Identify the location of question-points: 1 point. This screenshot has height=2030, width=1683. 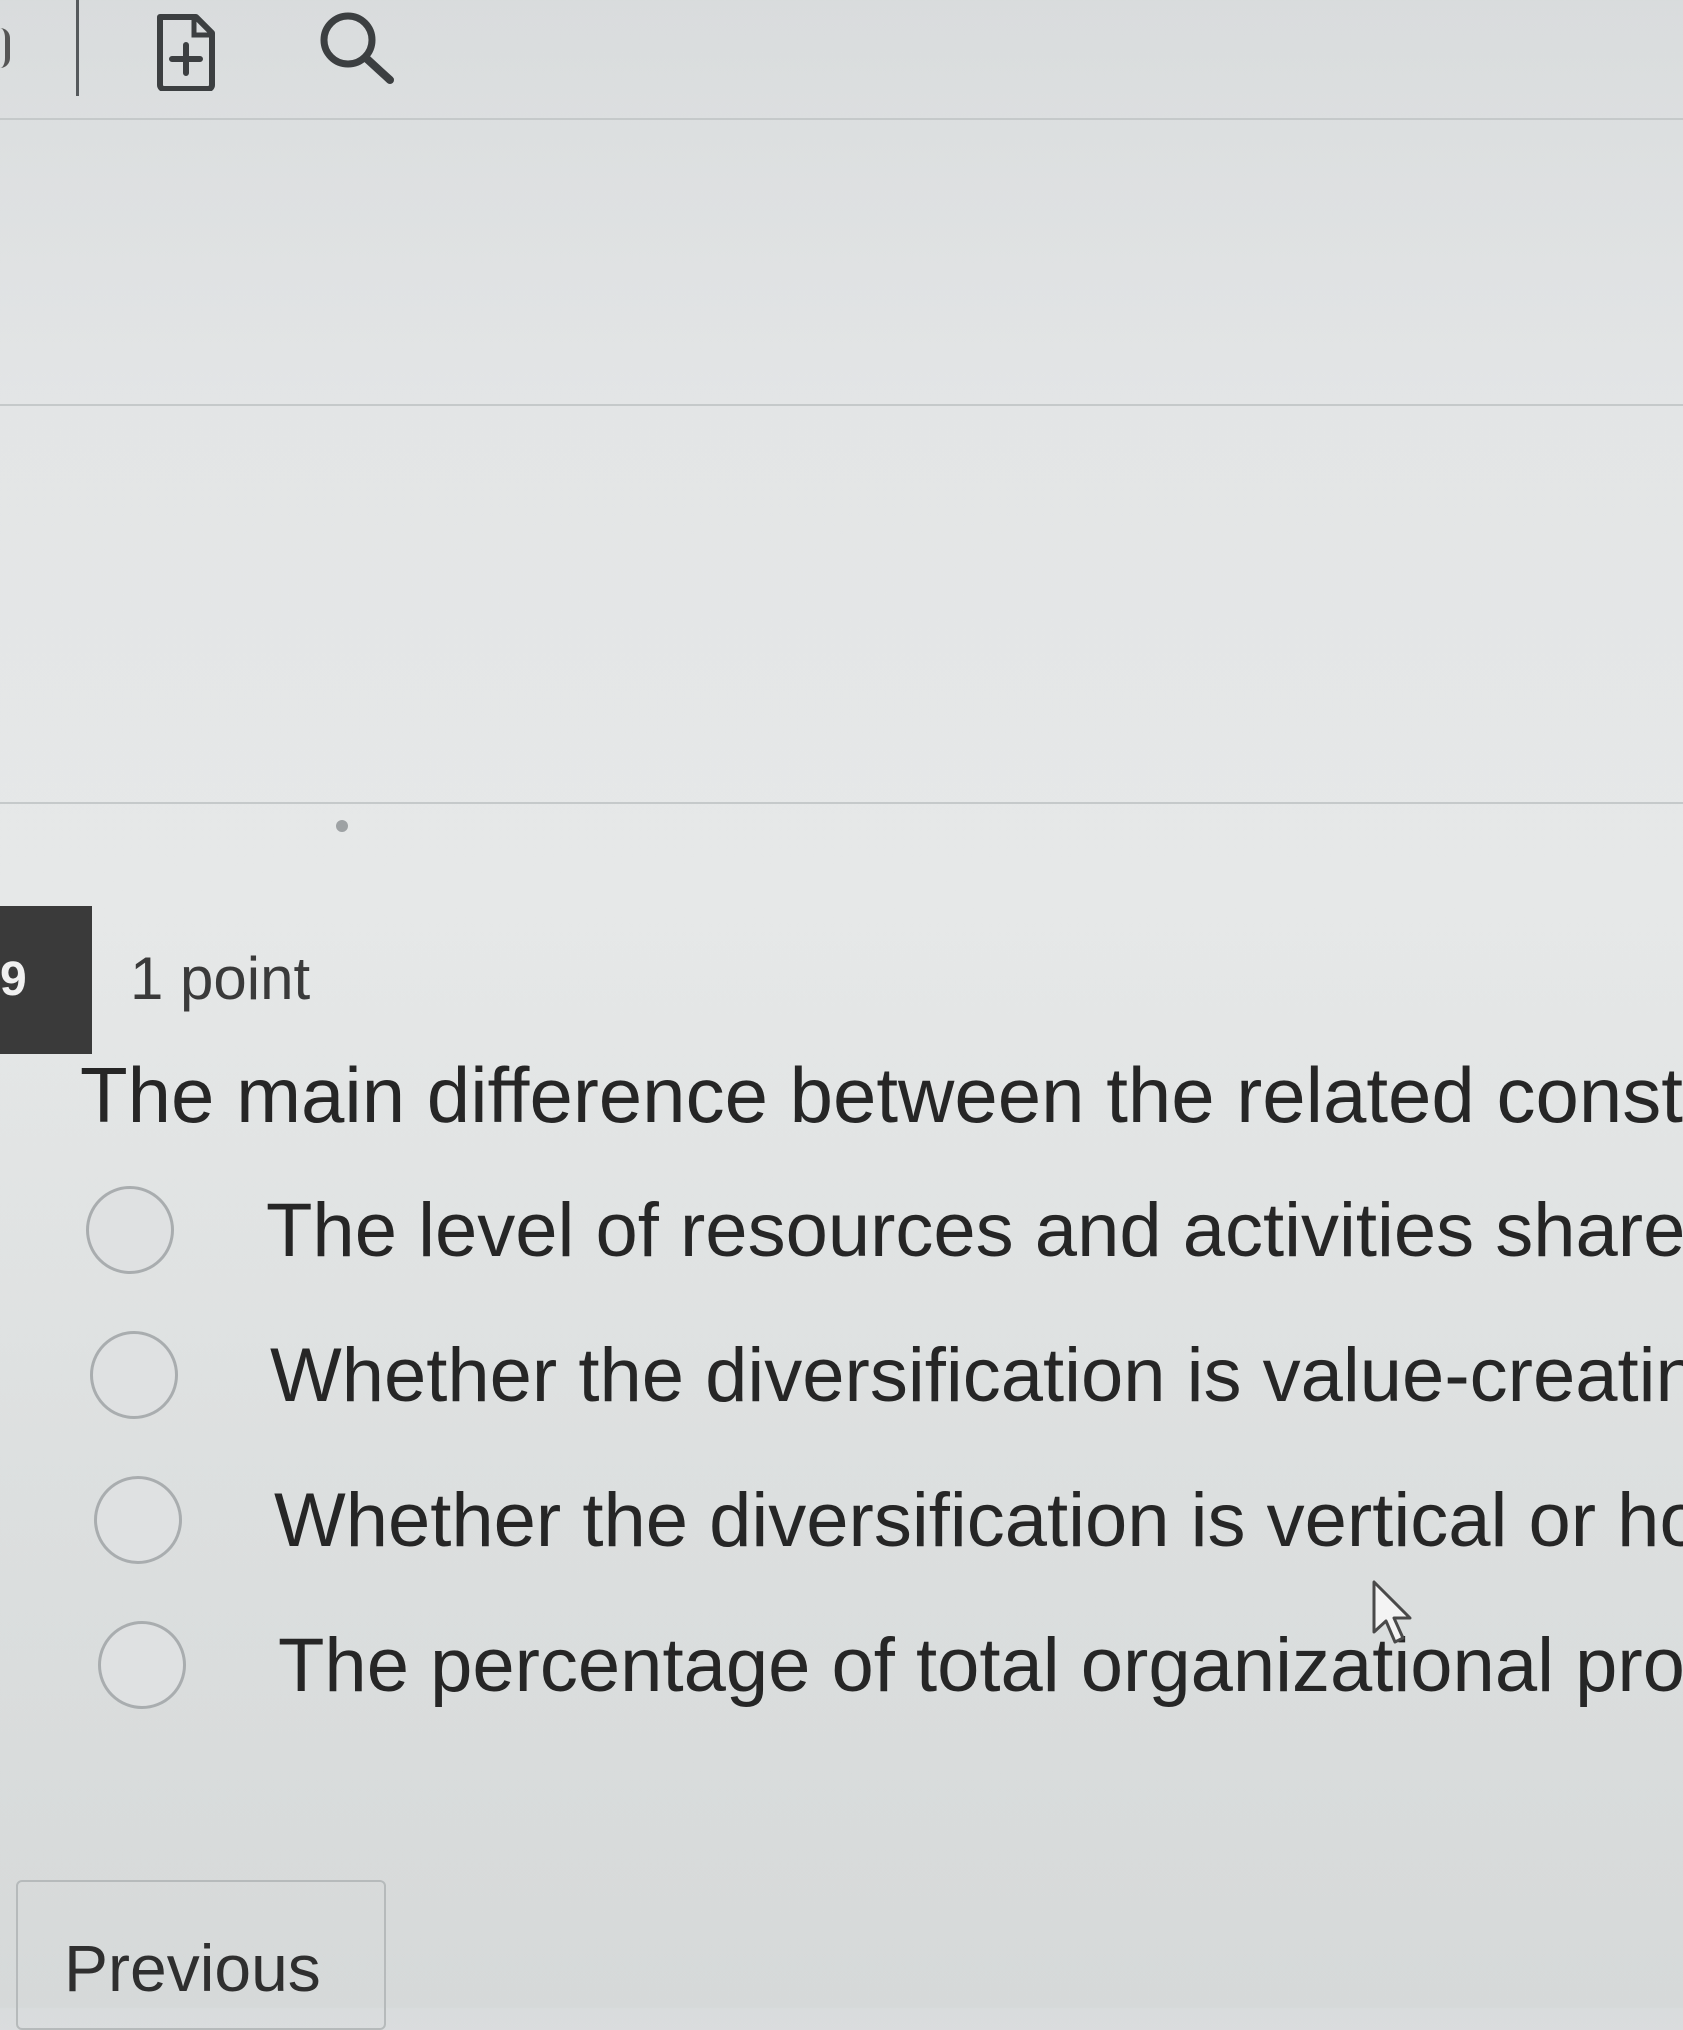
(220, 978).